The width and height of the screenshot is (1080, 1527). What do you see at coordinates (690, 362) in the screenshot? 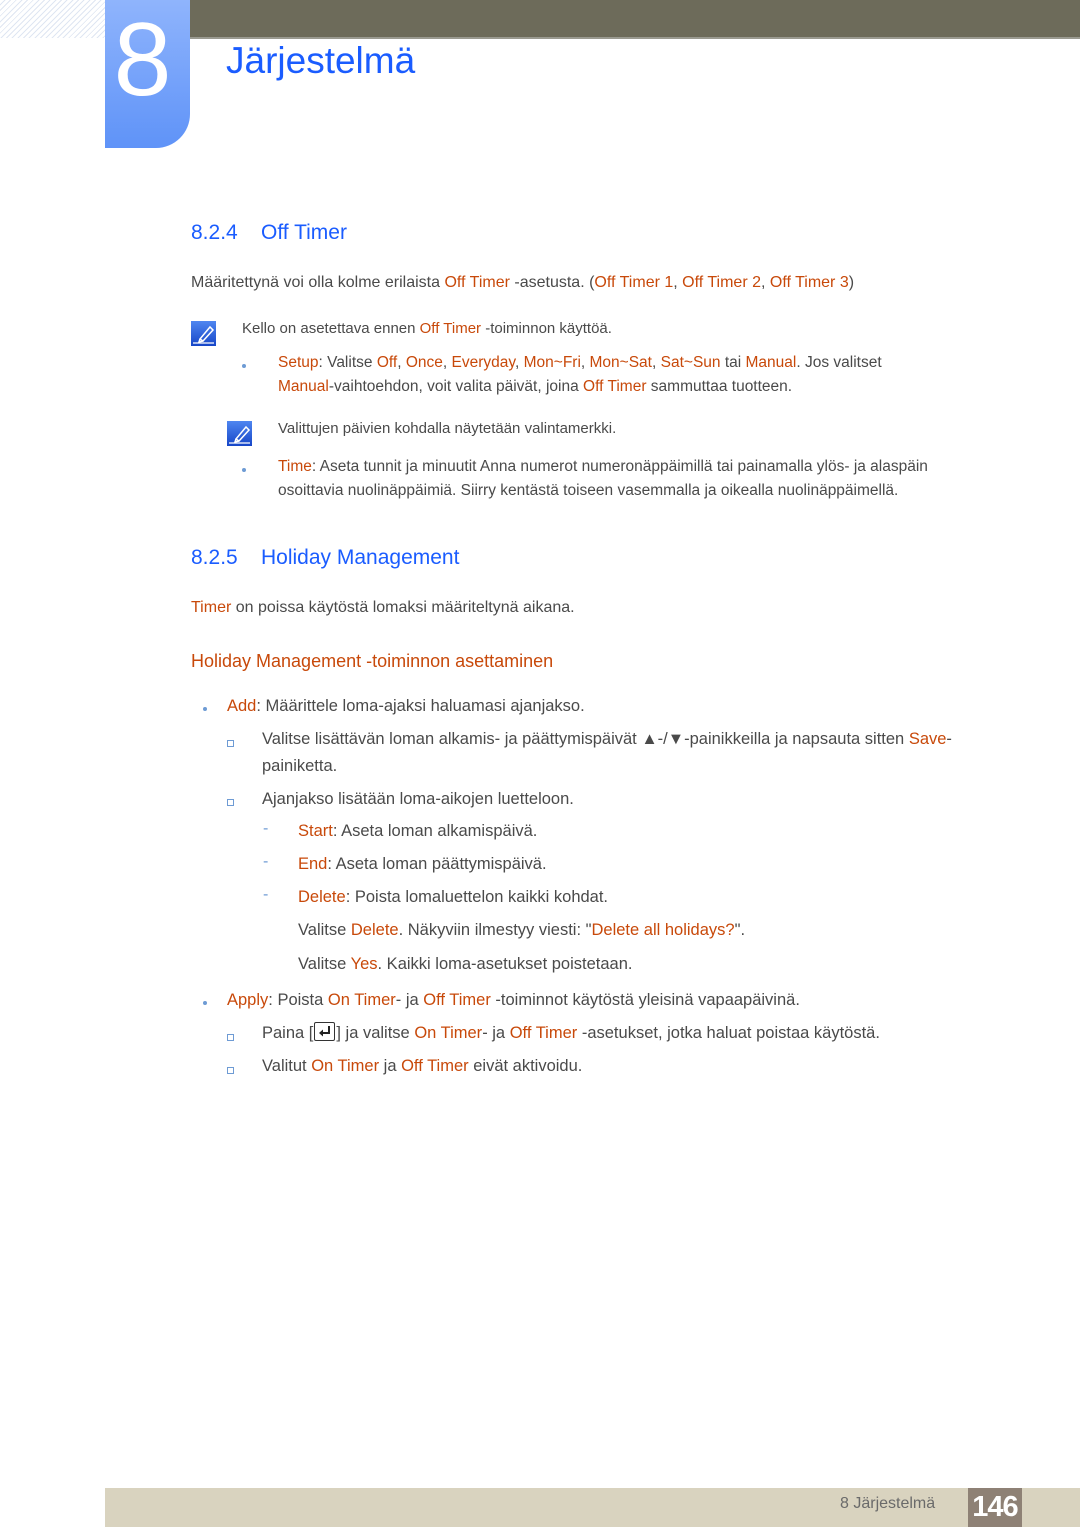
I see `highlight: Sat~Sun` at bounding box center [690, 362].